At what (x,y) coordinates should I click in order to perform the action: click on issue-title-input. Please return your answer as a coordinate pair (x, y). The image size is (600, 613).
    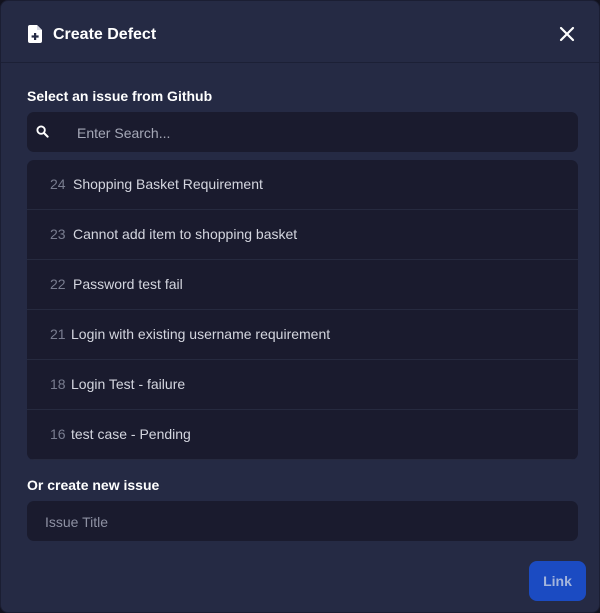
    Looking at the image, I should click on (305, 522).